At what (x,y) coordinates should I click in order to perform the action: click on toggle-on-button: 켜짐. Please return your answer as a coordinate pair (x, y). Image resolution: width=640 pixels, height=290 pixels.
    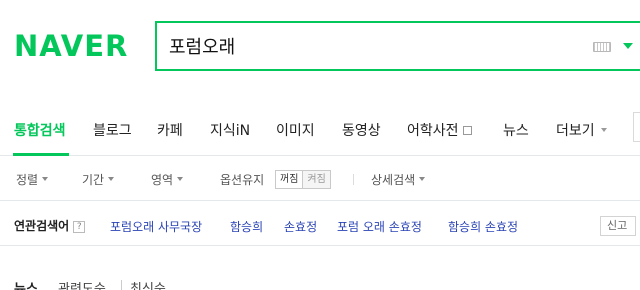
    Looking at the image, I should click on (316, 179).